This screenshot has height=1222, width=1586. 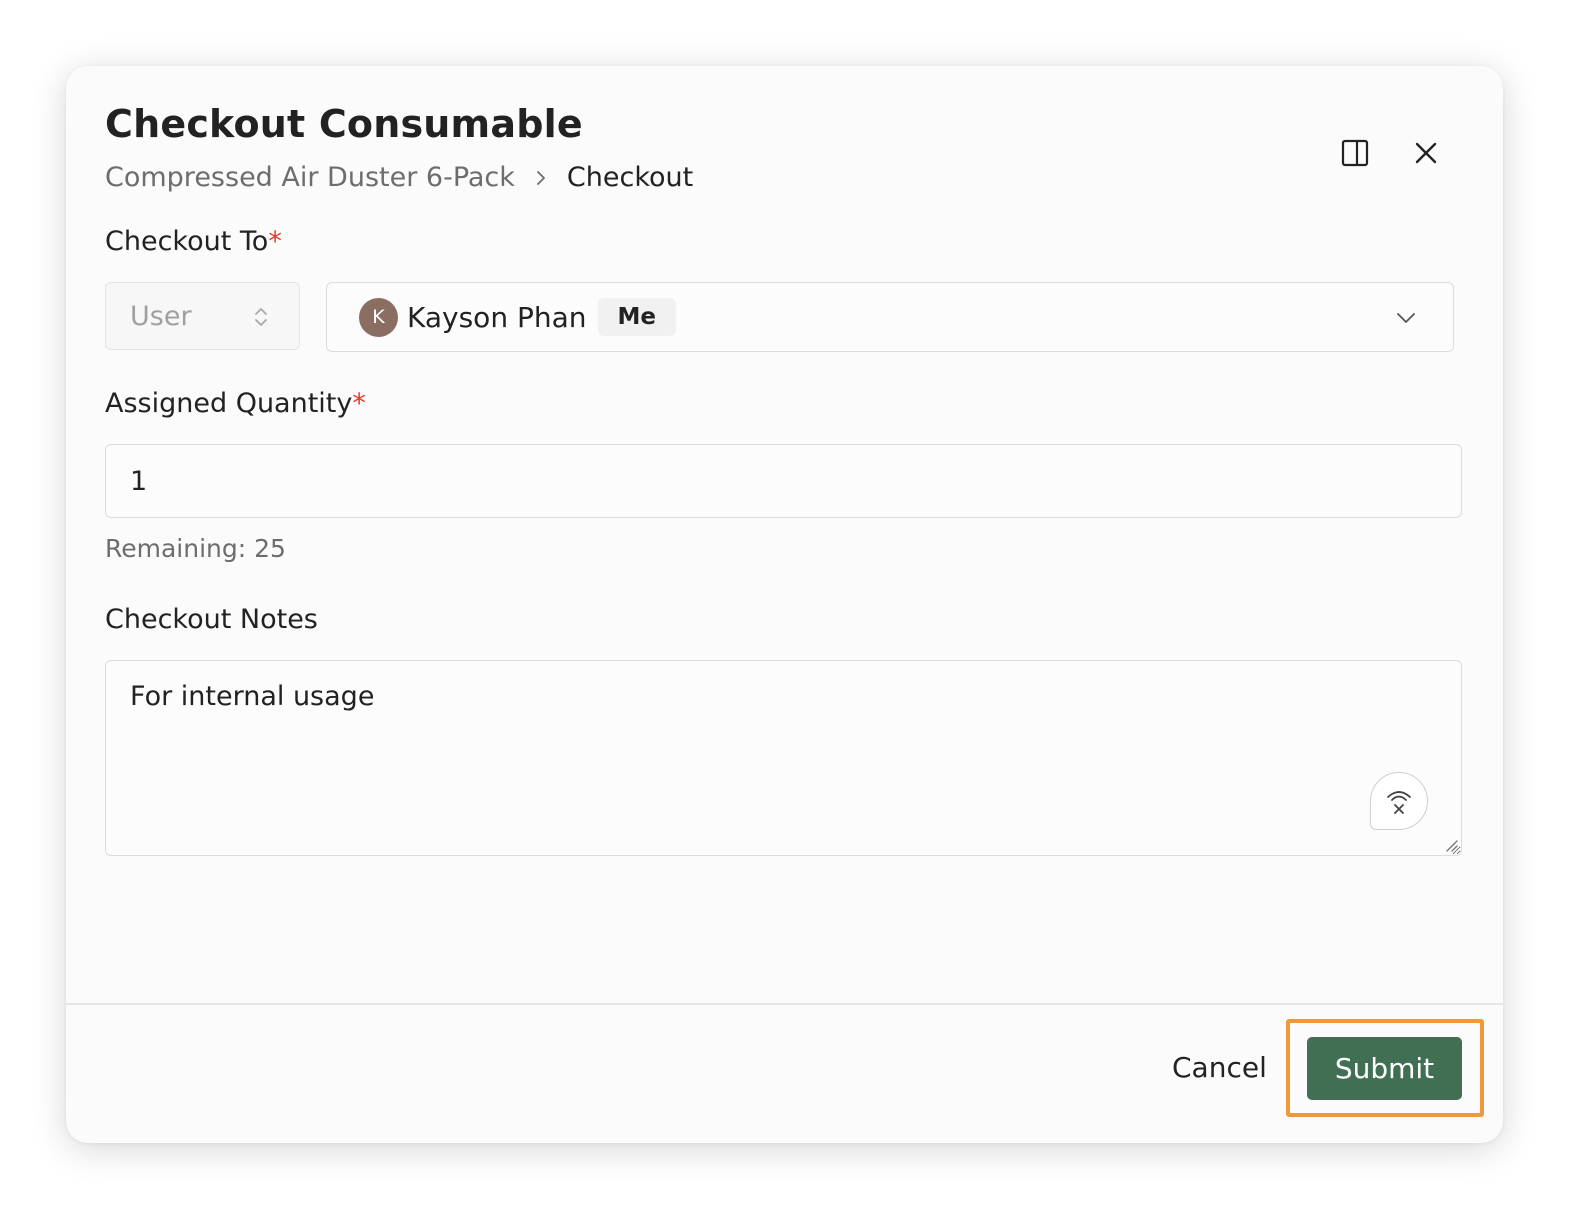 I want to click on dictation-button, so click(x=1399, y=801).